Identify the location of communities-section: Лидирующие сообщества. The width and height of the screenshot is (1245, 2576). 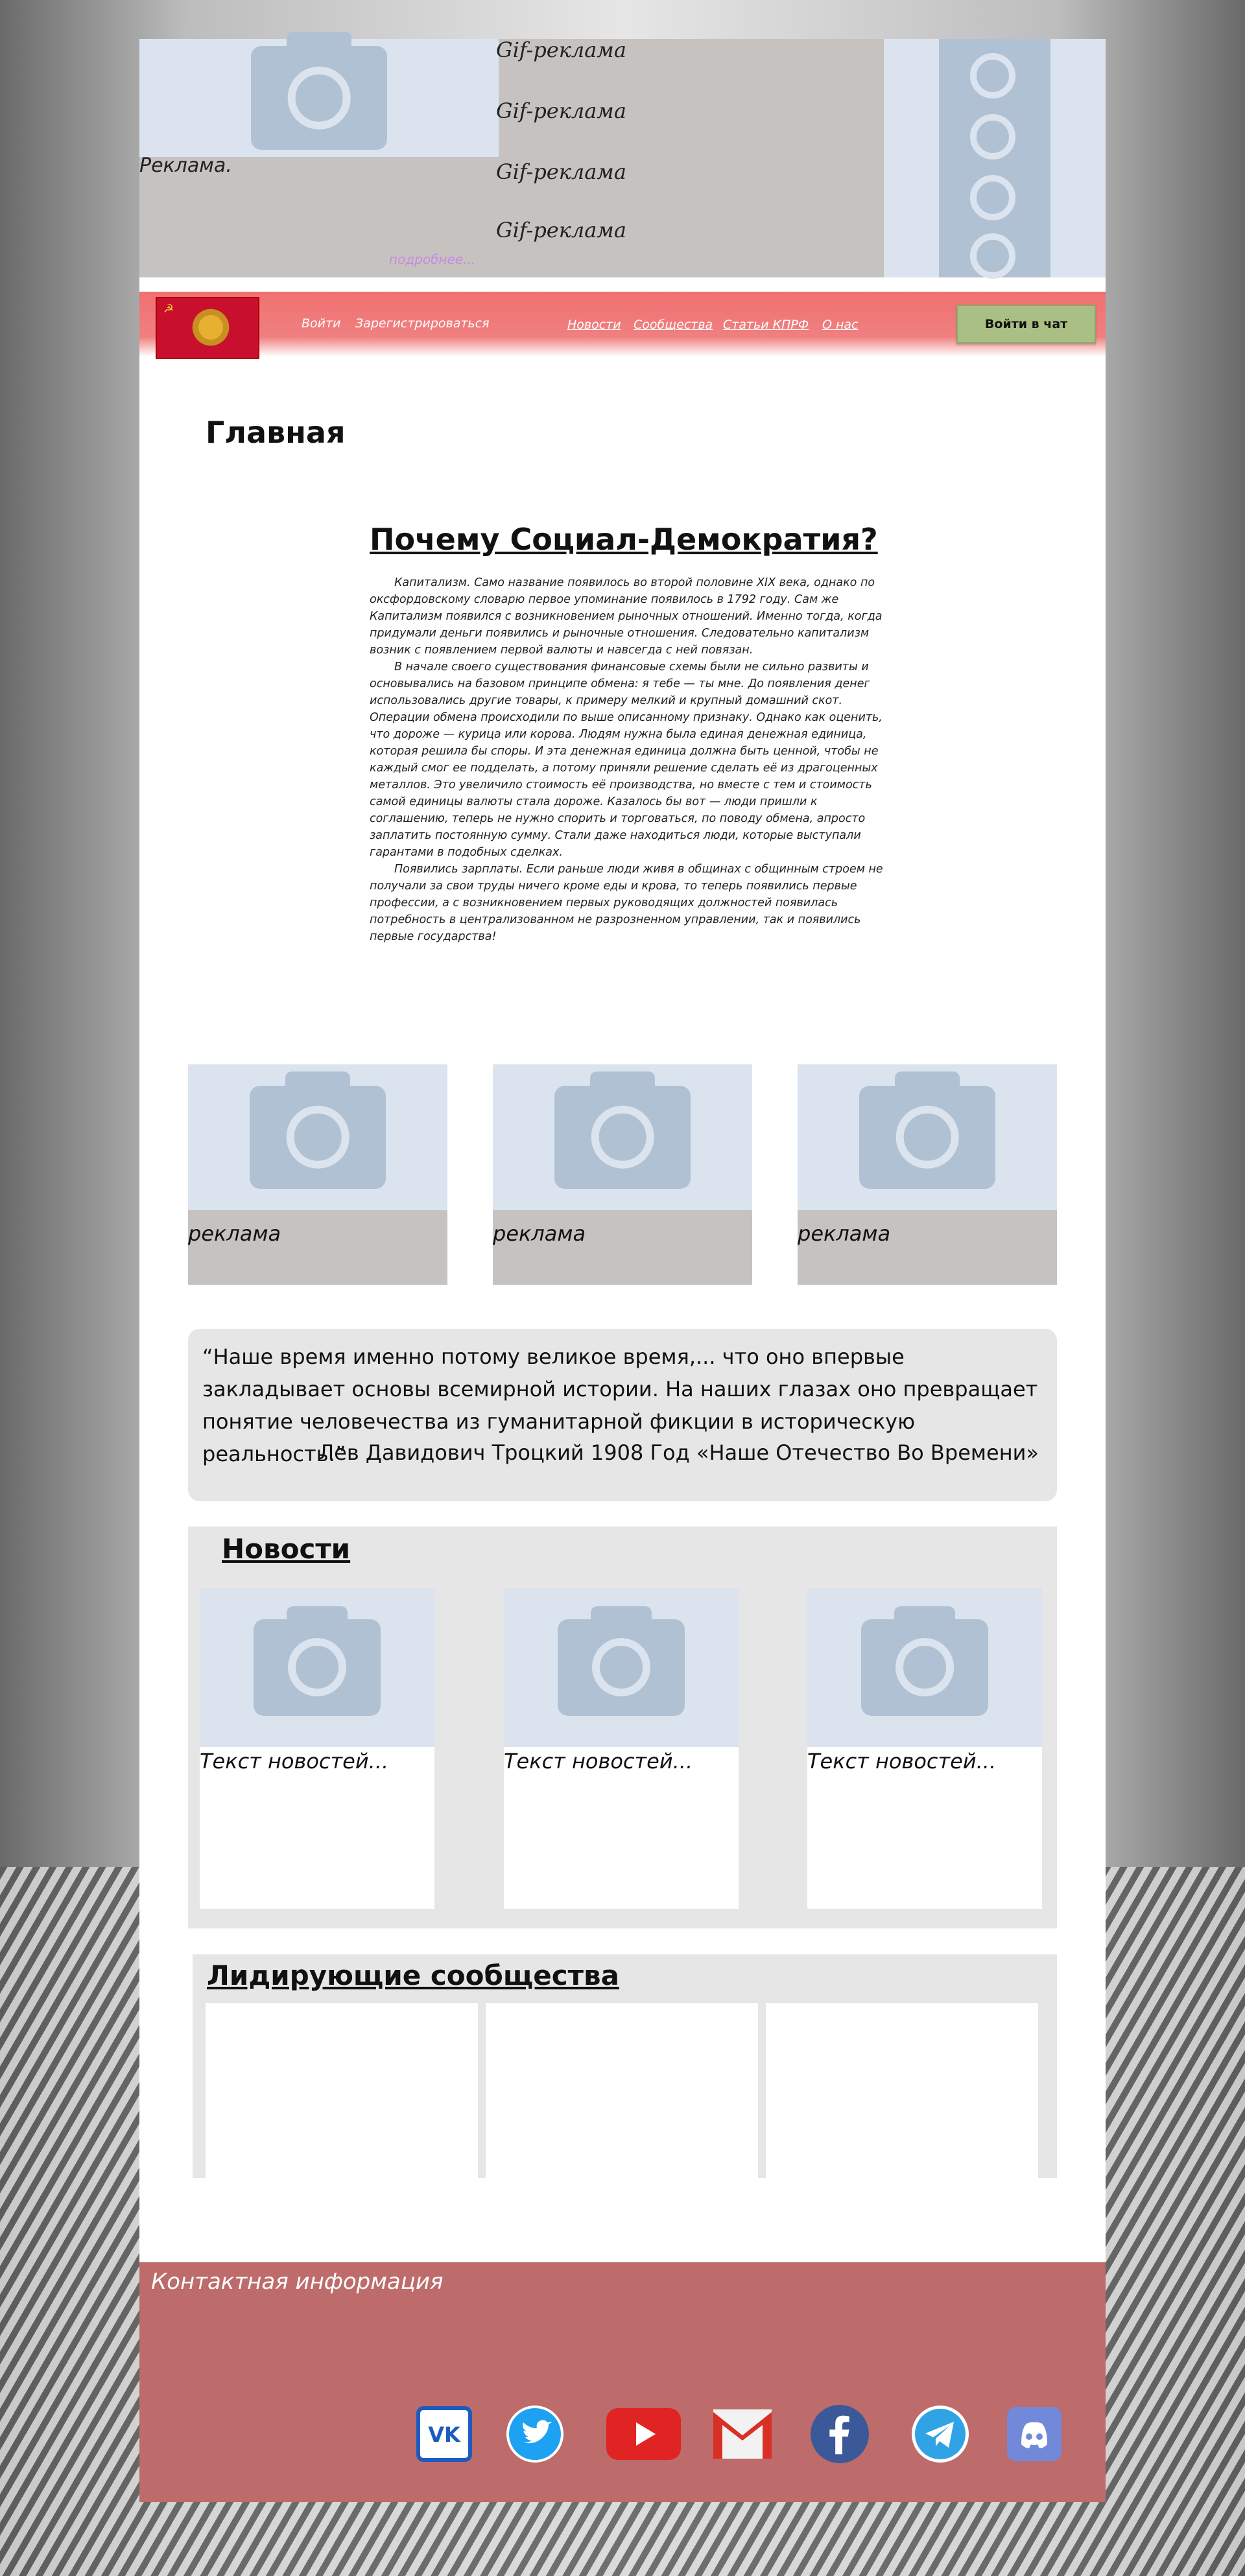
(625, 2075).